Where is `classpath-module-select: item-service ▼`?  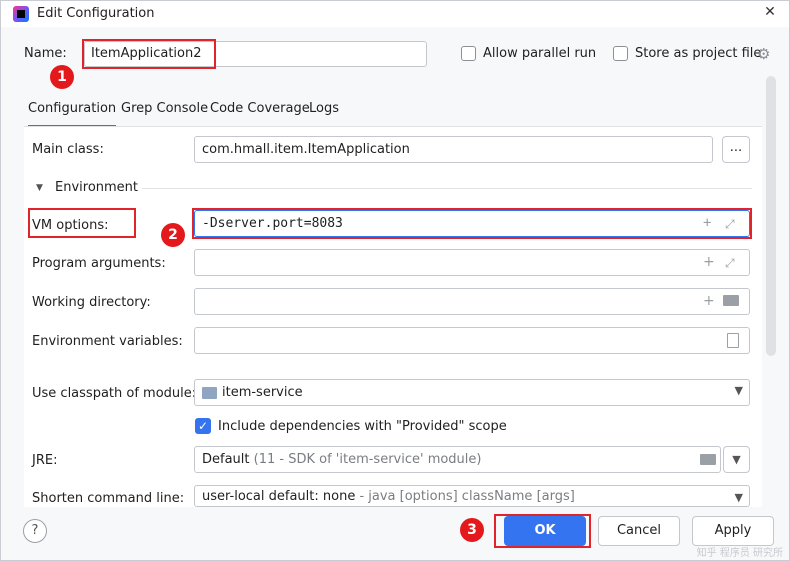
classpath-module-select: item-service ▼ is located at coordinates (472, 392).